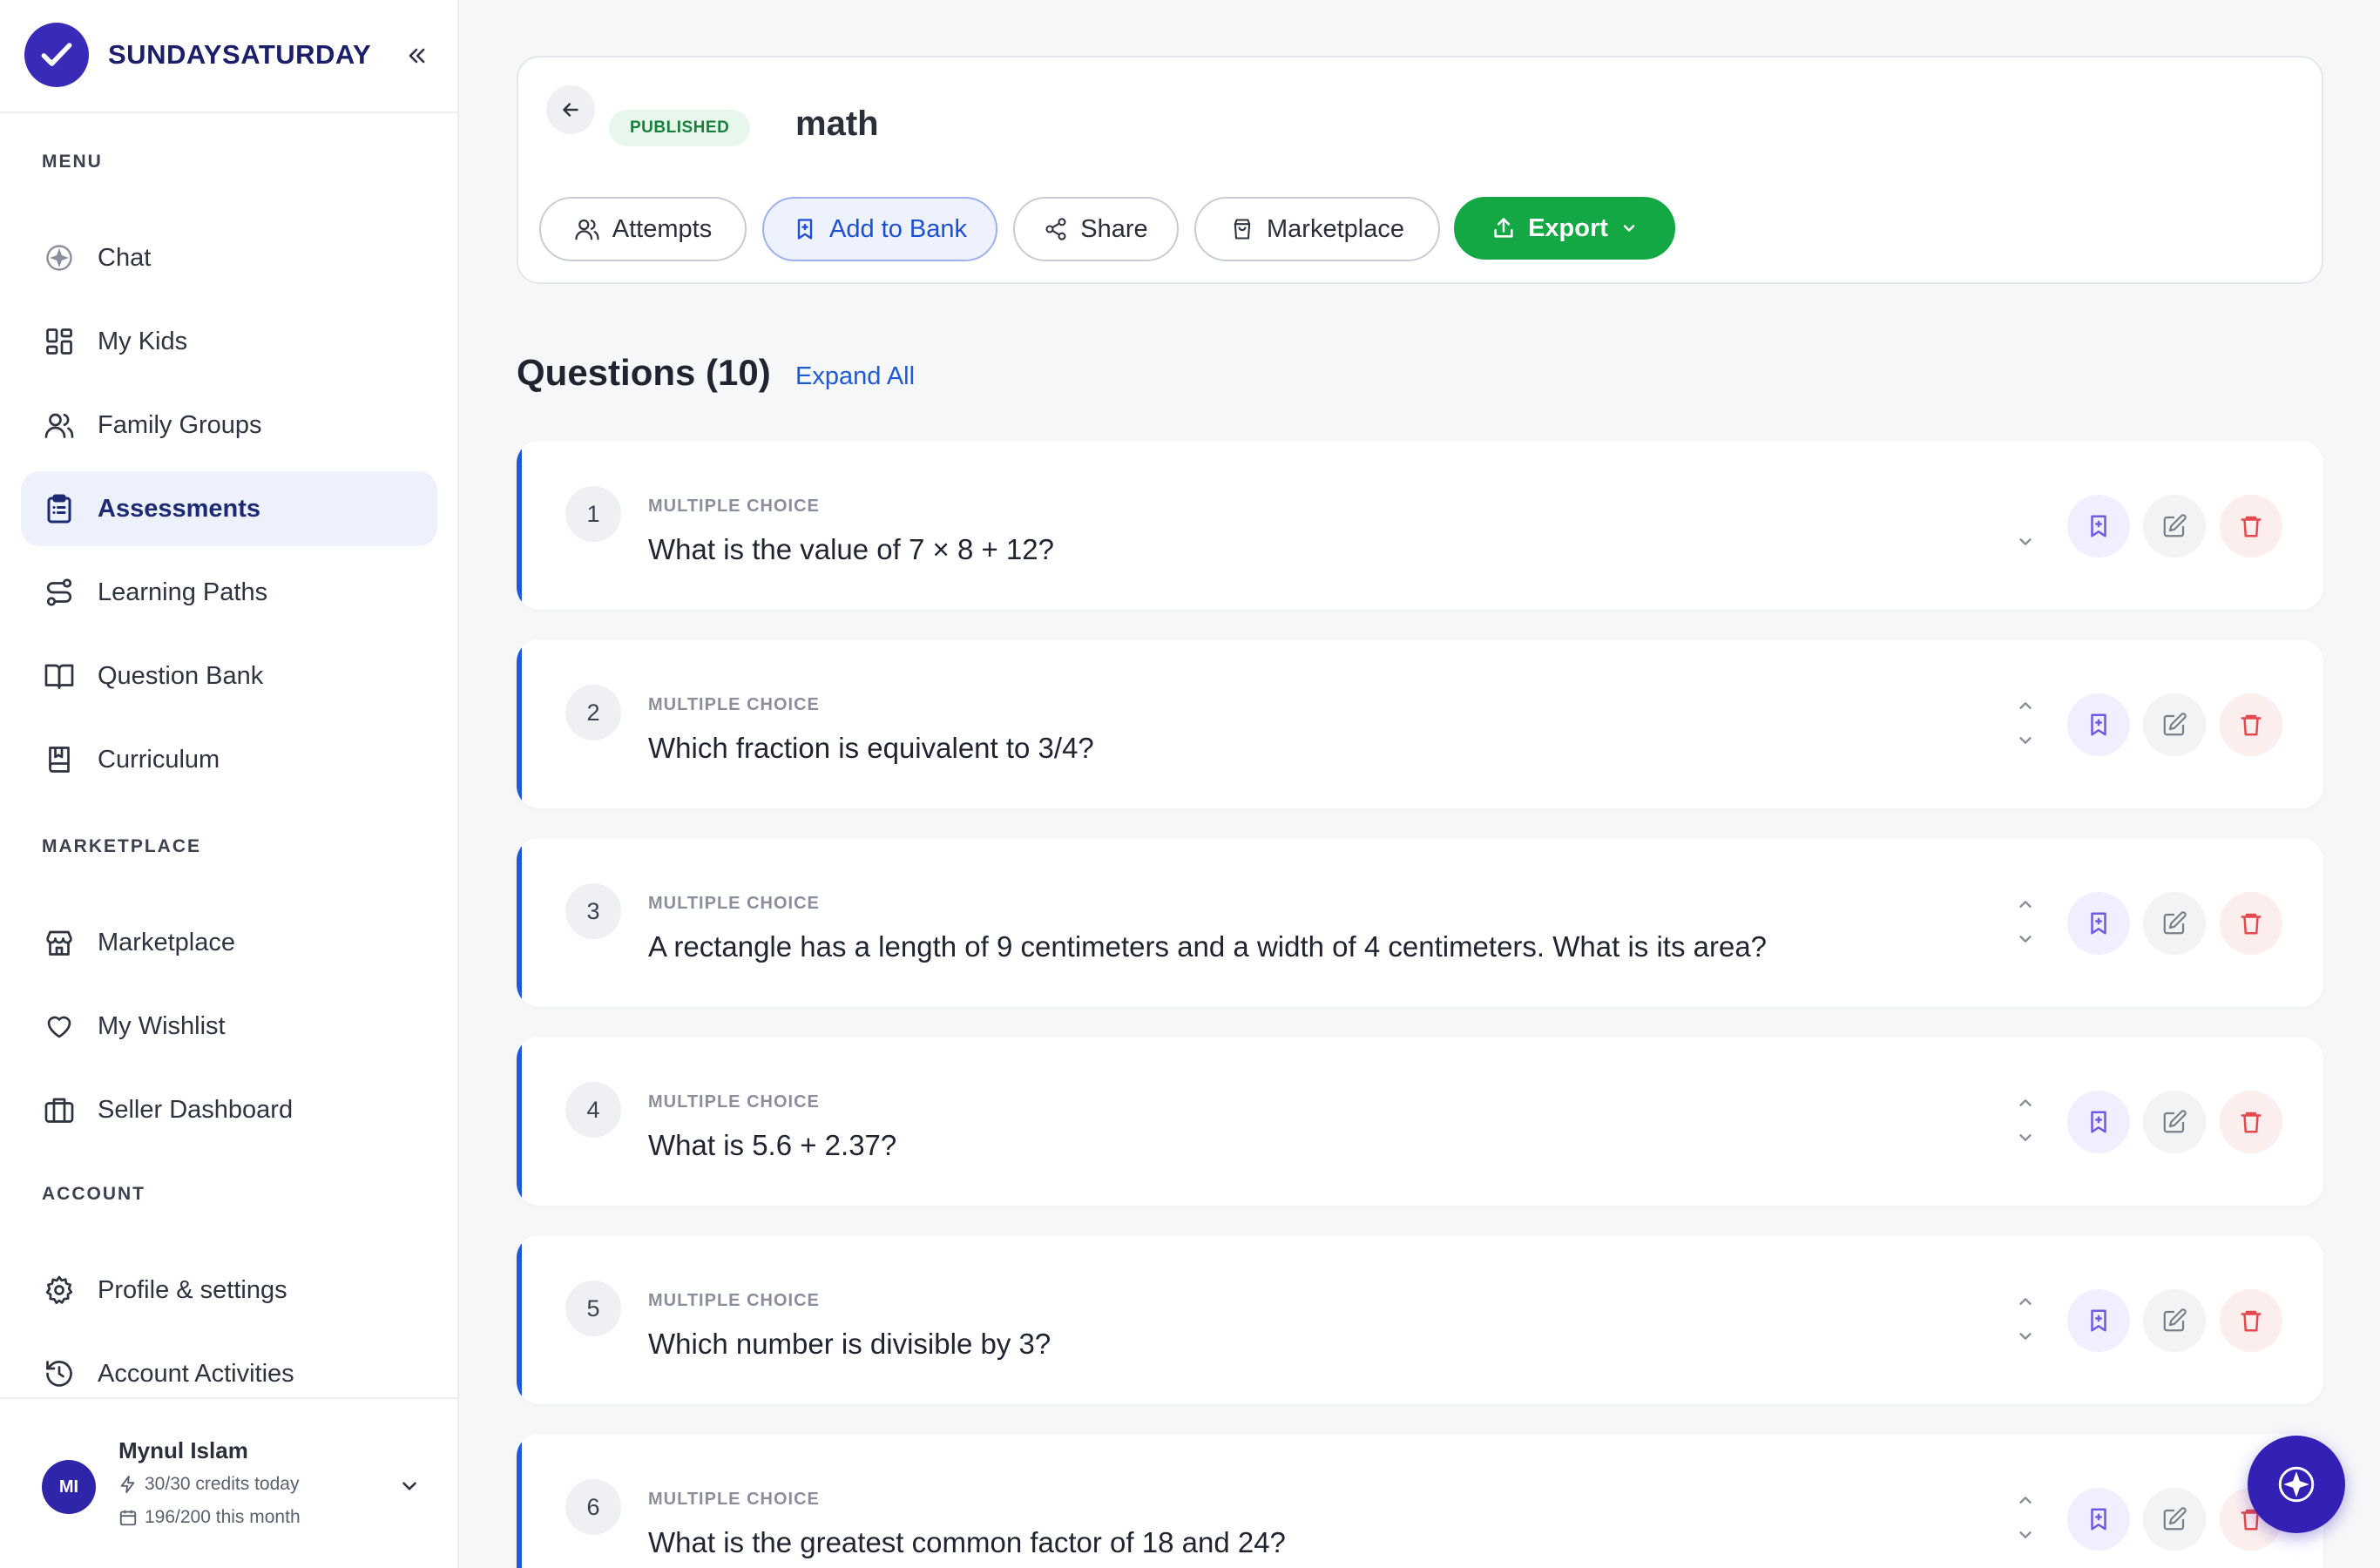 This screenshot has width=2380, height=1568. I want to click on question-number: 6, so click(593, 1507).